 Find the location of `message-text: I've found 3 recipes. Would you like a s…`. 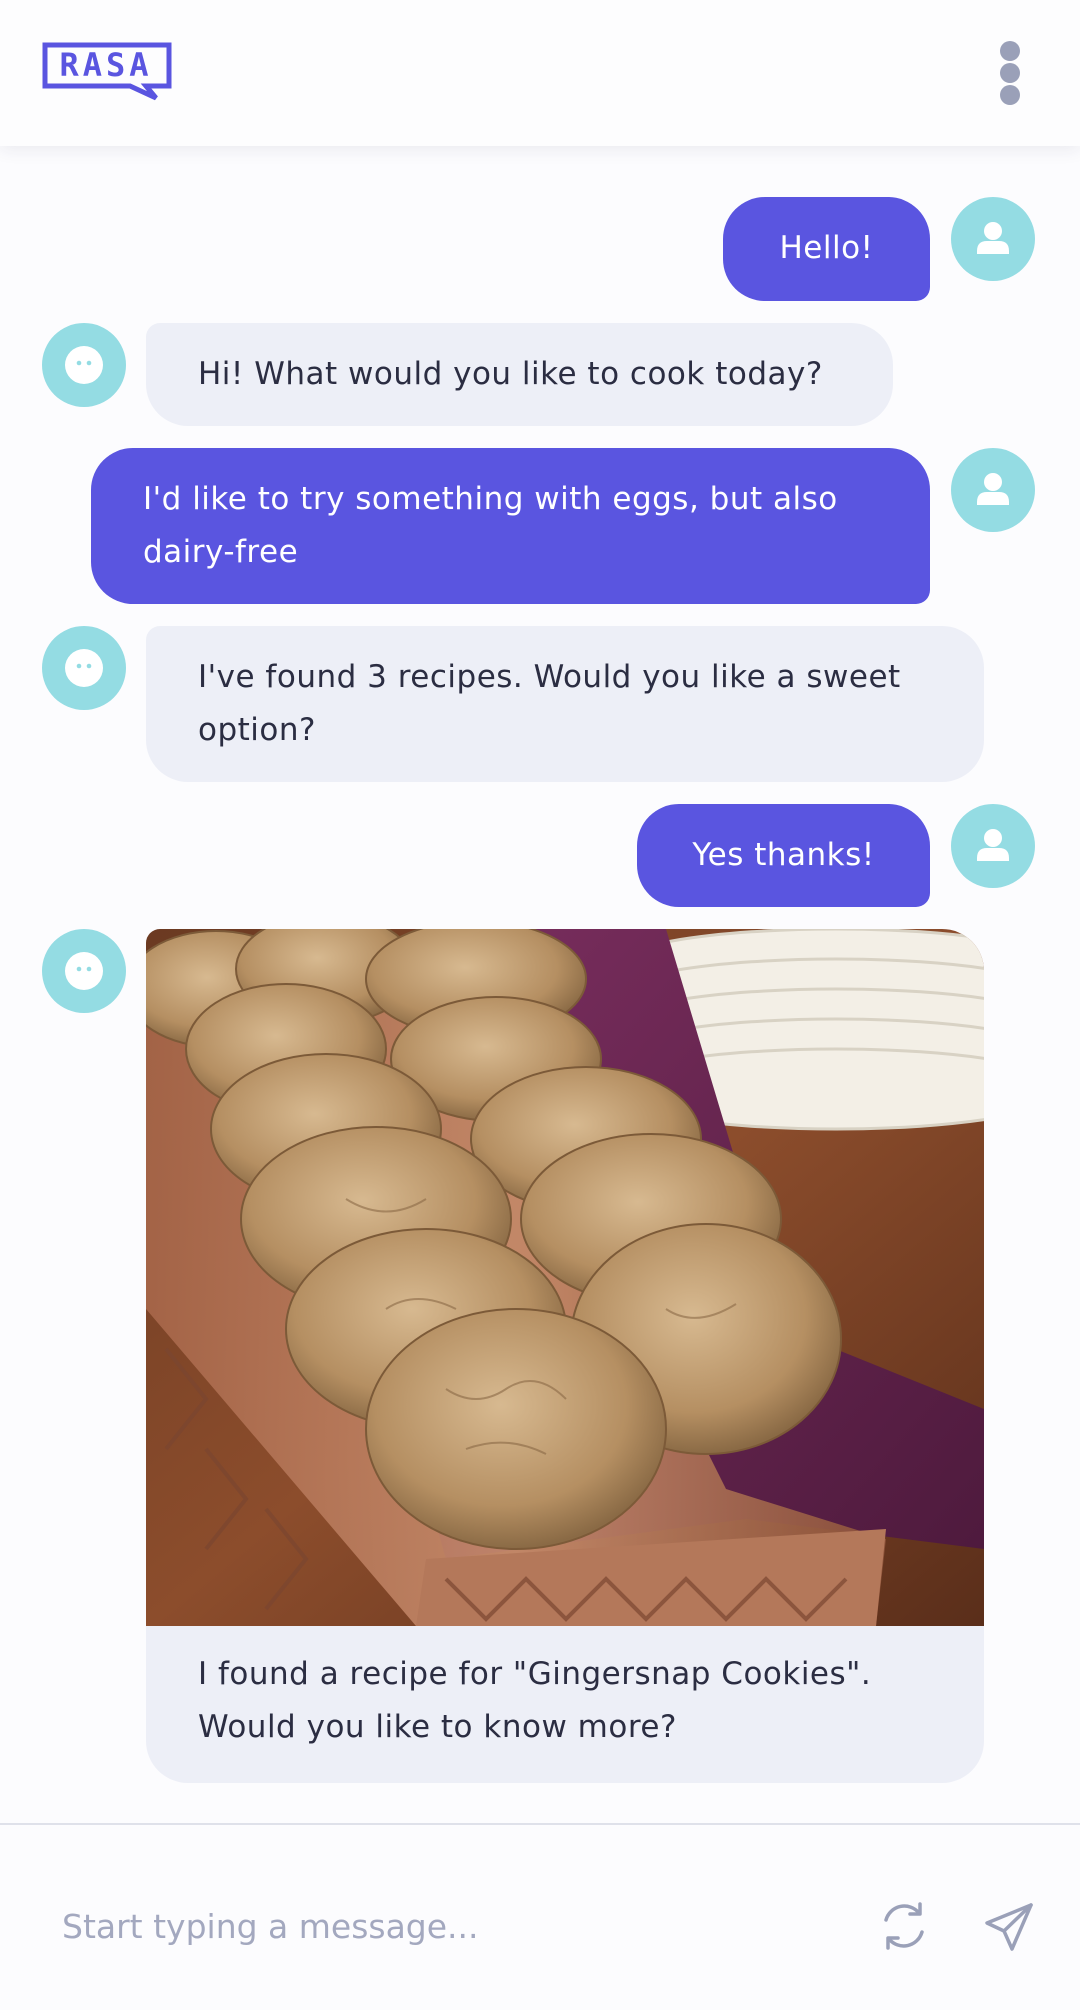

message-text: I've found 3 recipes. Would you like a s… is located at coordinates (549, 703).